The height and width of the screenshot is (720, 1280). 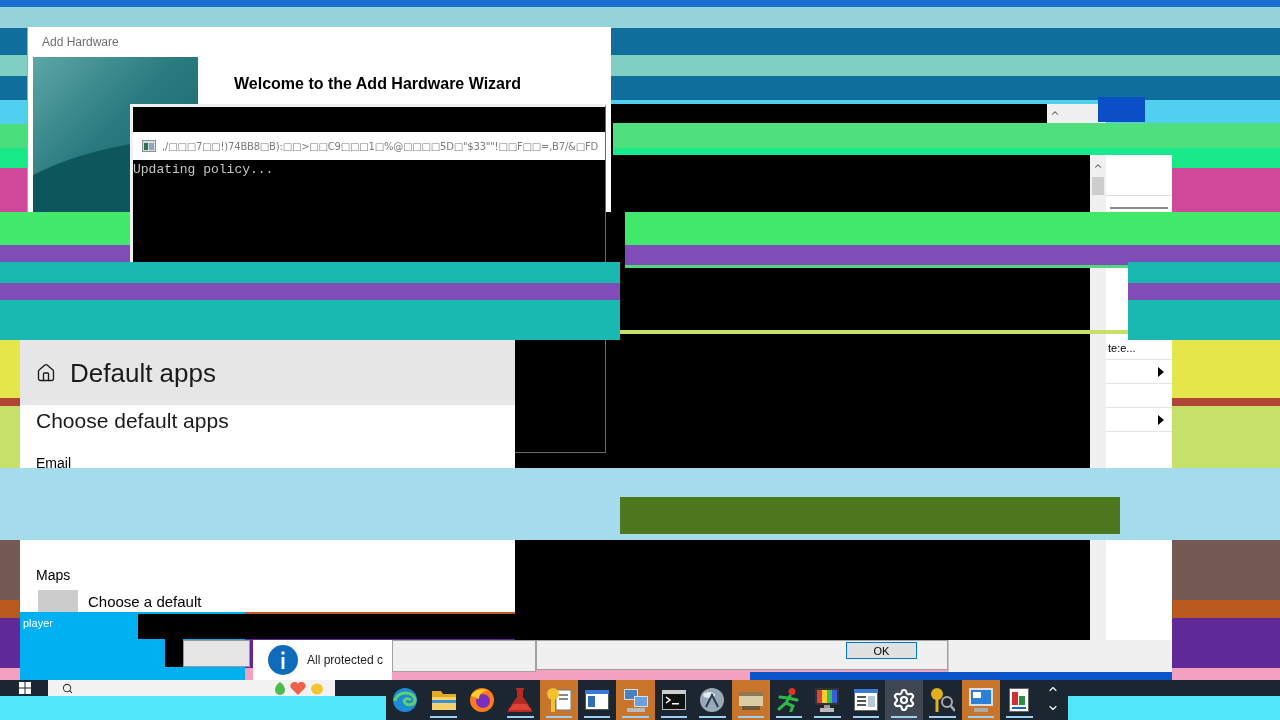 I want to click on start-icon, so click(x=25, y=688).